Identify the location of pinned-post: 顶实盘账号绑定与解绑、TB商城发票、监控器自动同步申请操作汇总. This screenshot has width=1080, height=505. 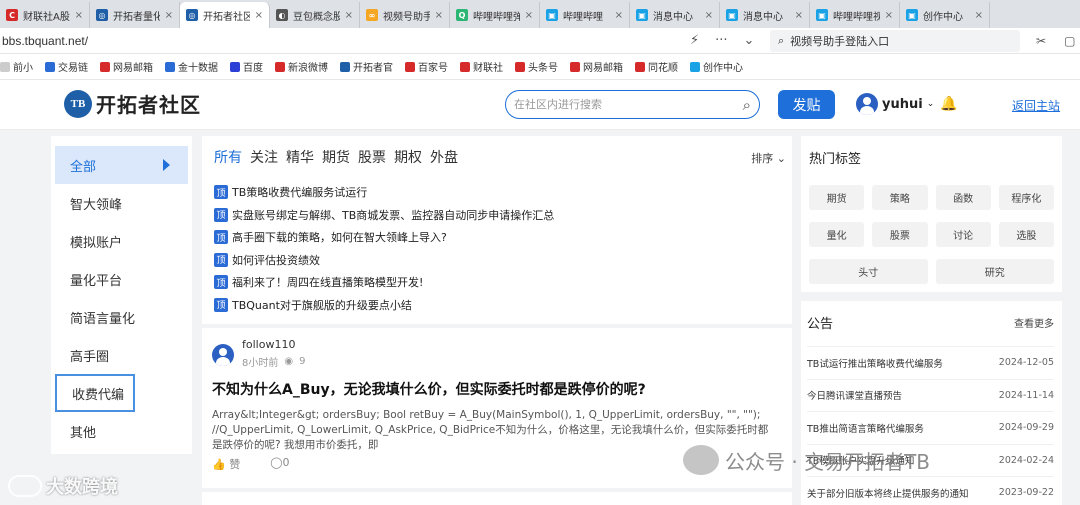
(497, 215).